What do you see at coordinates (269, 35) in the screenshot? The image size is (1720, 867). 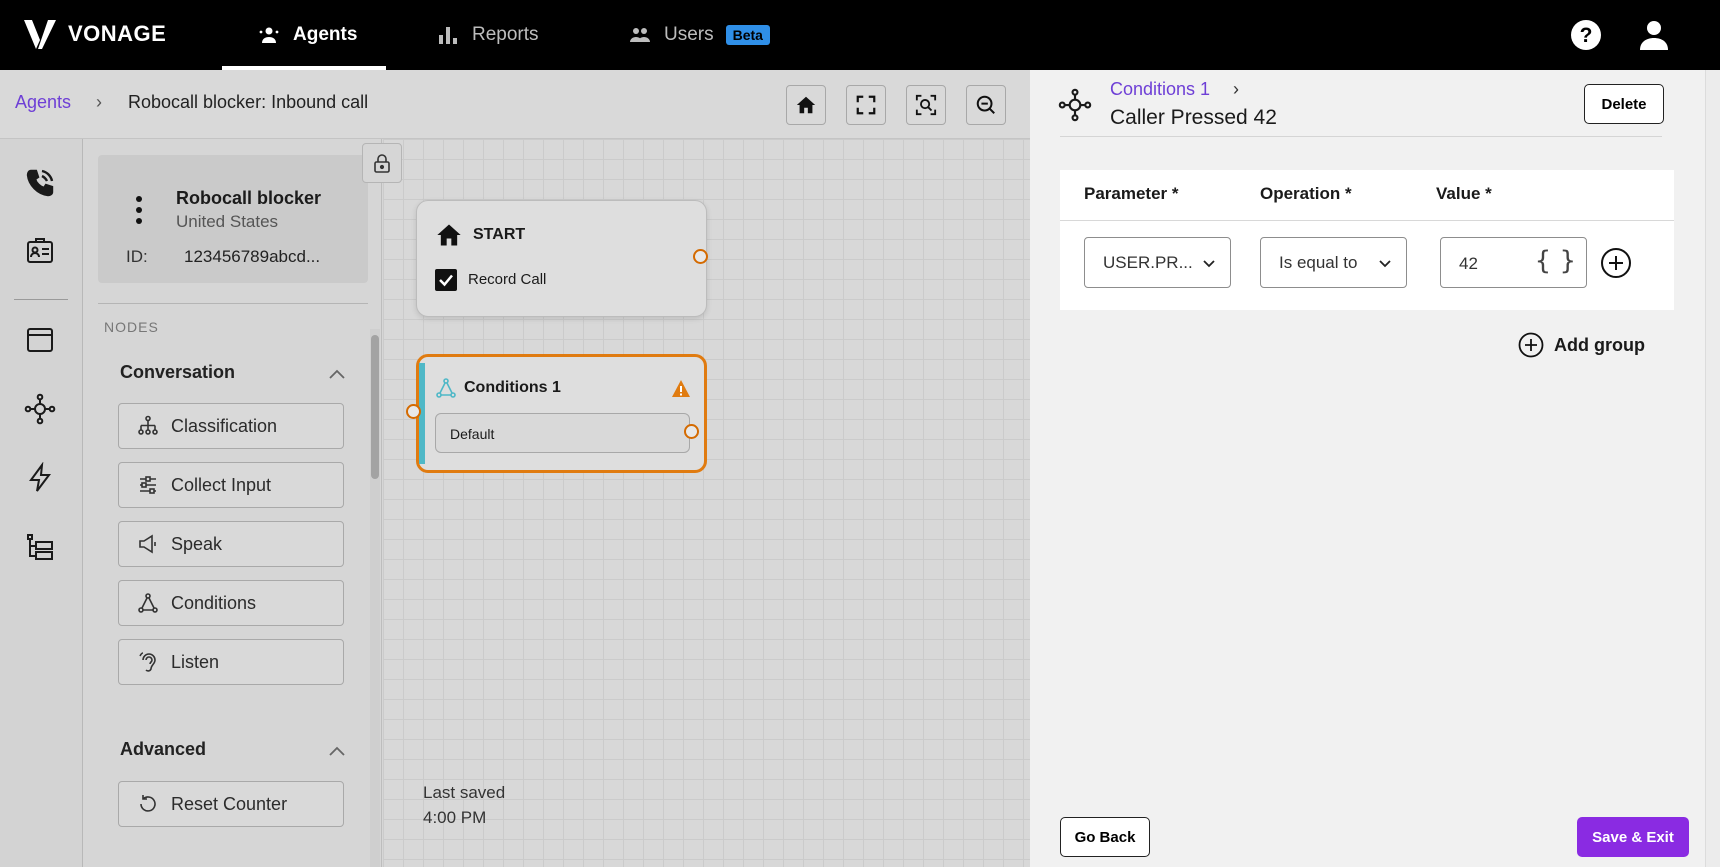 I see `agents-icon` at bounding box center [269, 35].